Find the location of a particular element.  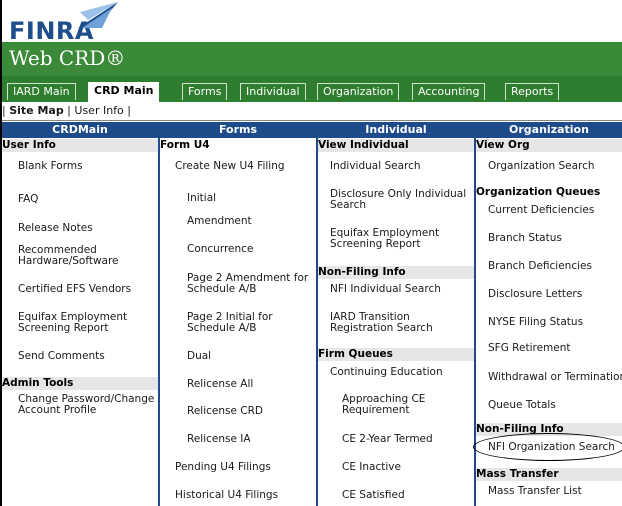

site-map-link: Site Map is located at coordinates (36, 110).